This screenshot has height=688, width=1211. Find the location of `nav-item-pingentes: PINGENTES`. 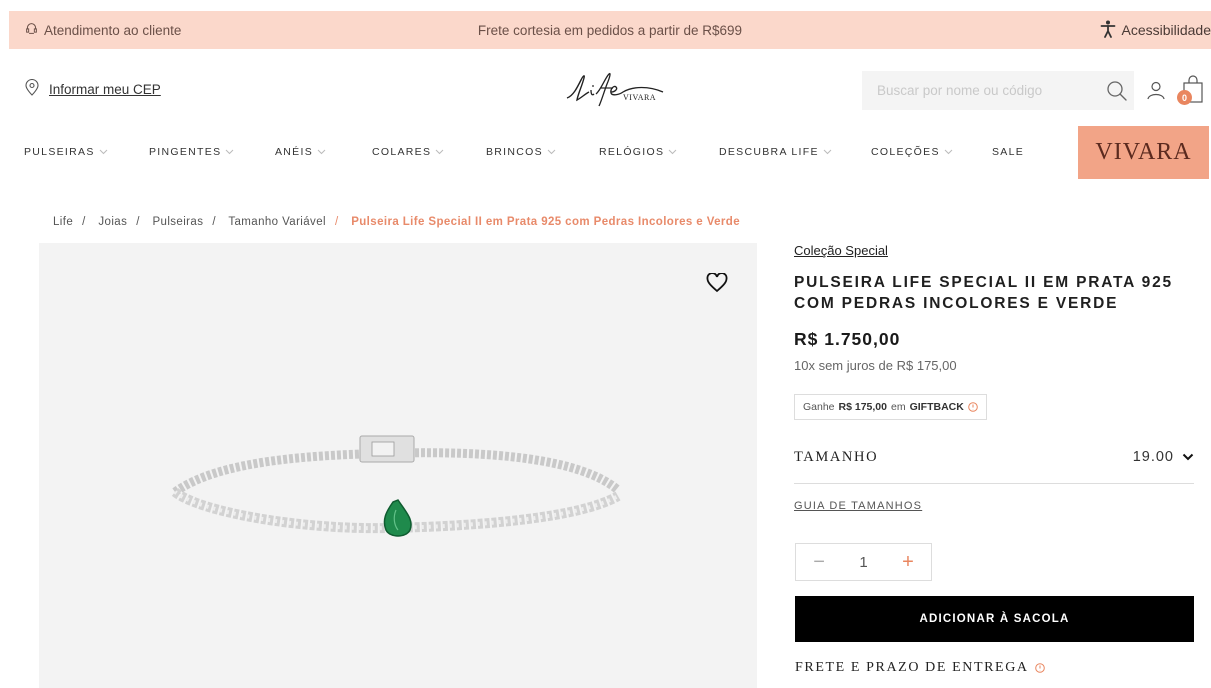

nav-item-pingentes: PINGENTES is located at coordinates (191, 152).